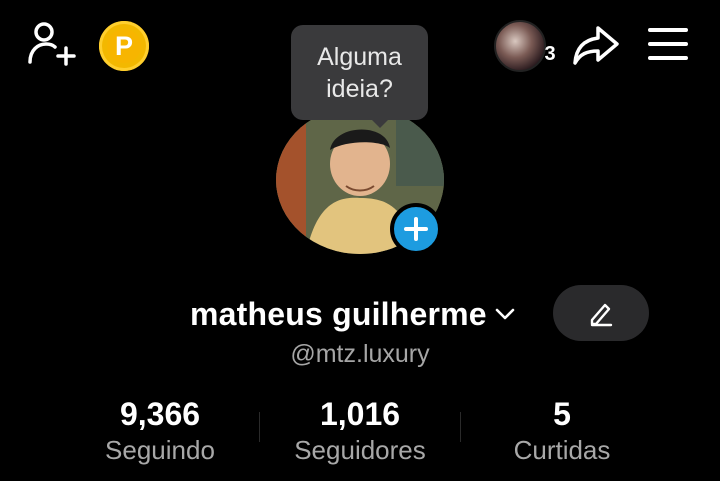  I want to click on tooltip-tail, so click(380, 123).